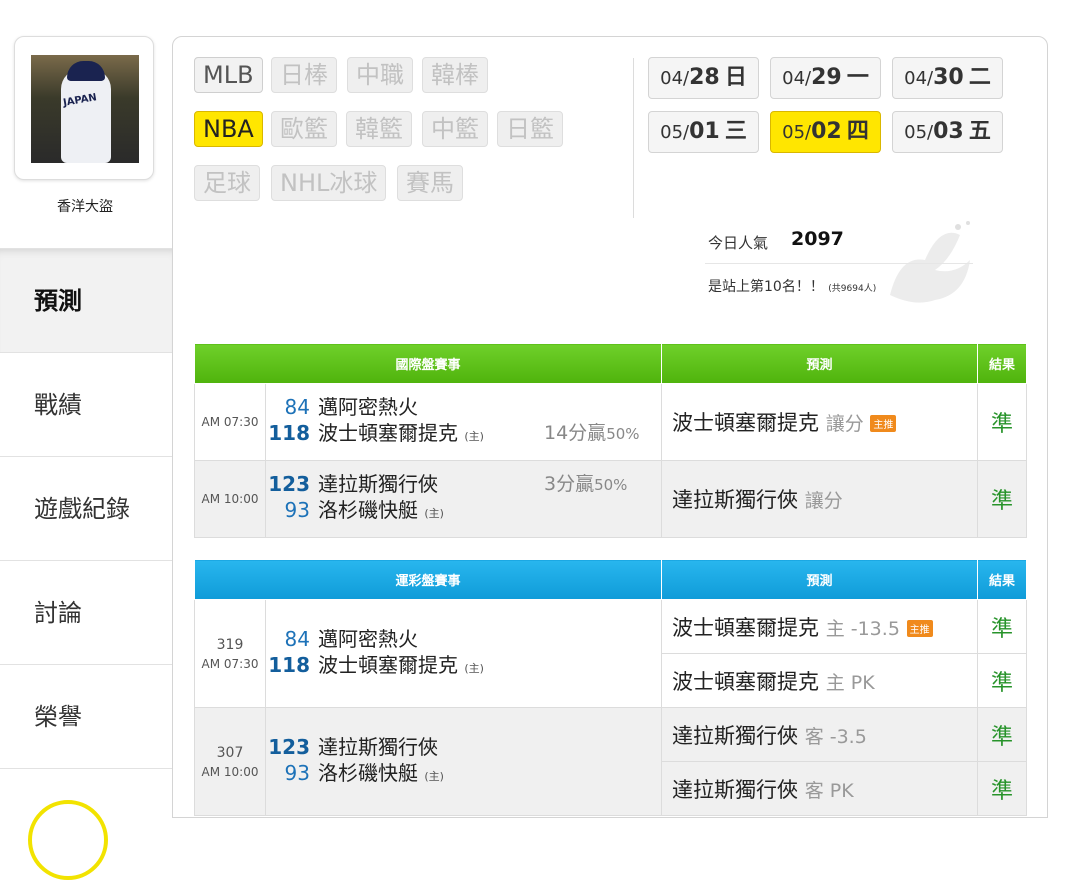 The image size is (1079, 880). I want to click on sport-npb: 日棒, so click(304, 75).